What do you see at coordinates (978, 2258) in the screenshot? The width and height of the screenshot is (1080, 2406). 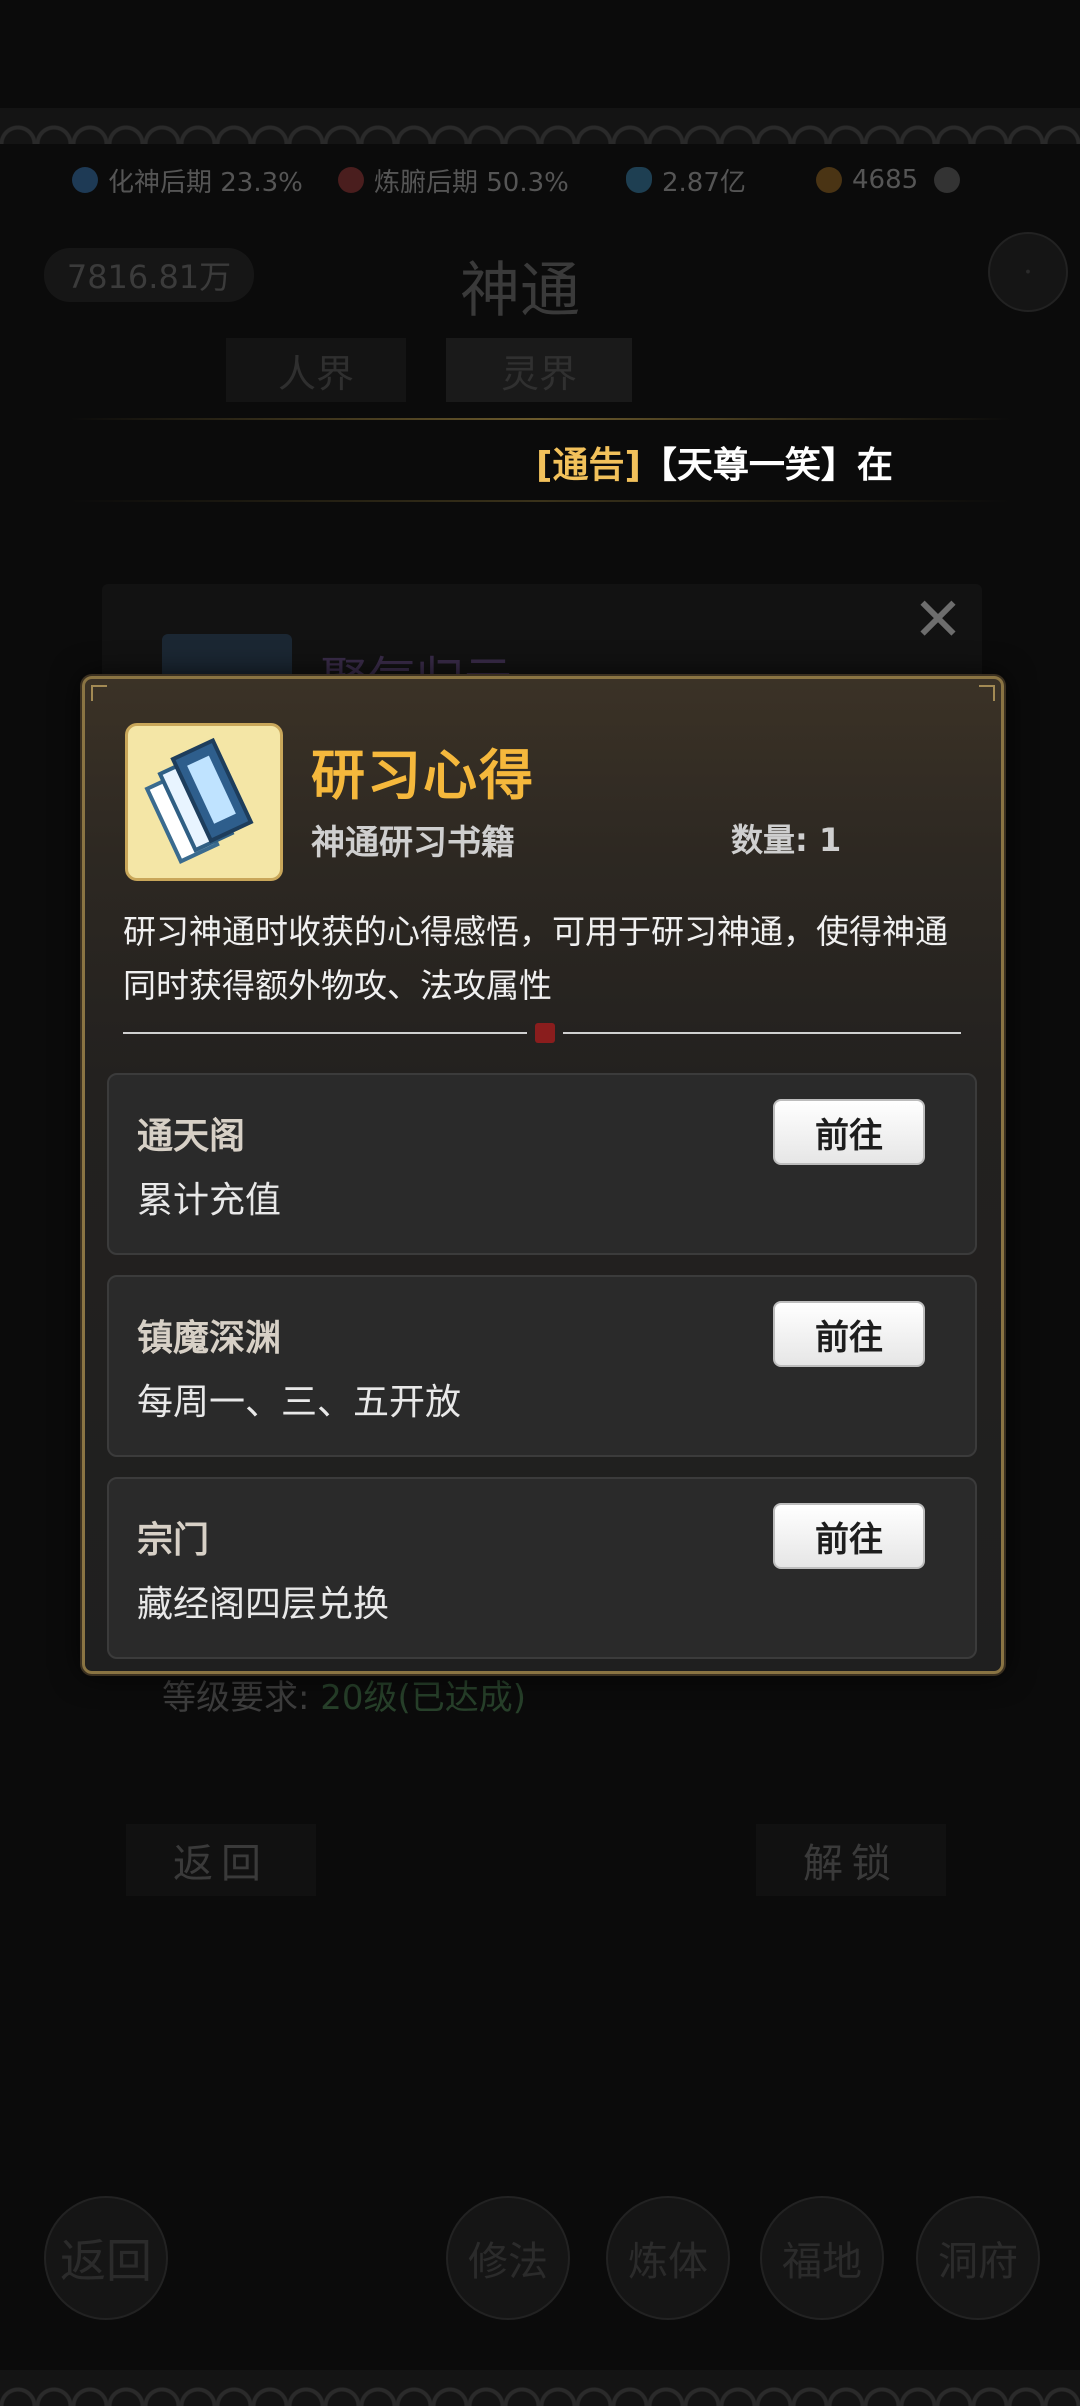 I see `nav-cave-button: 洞府` at bounding box center [978, 2258].